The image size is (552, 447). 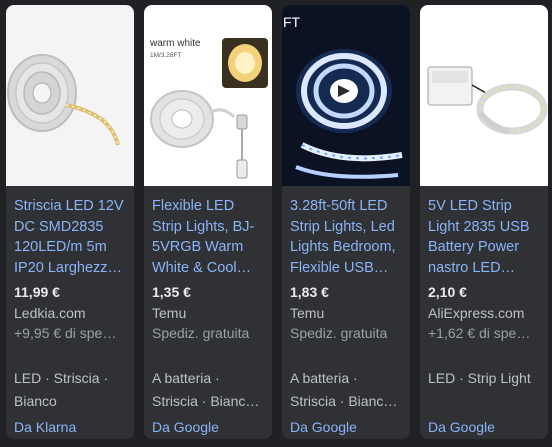 I want to click on store-name: AliExpress.com, so click(x=476, y=313).